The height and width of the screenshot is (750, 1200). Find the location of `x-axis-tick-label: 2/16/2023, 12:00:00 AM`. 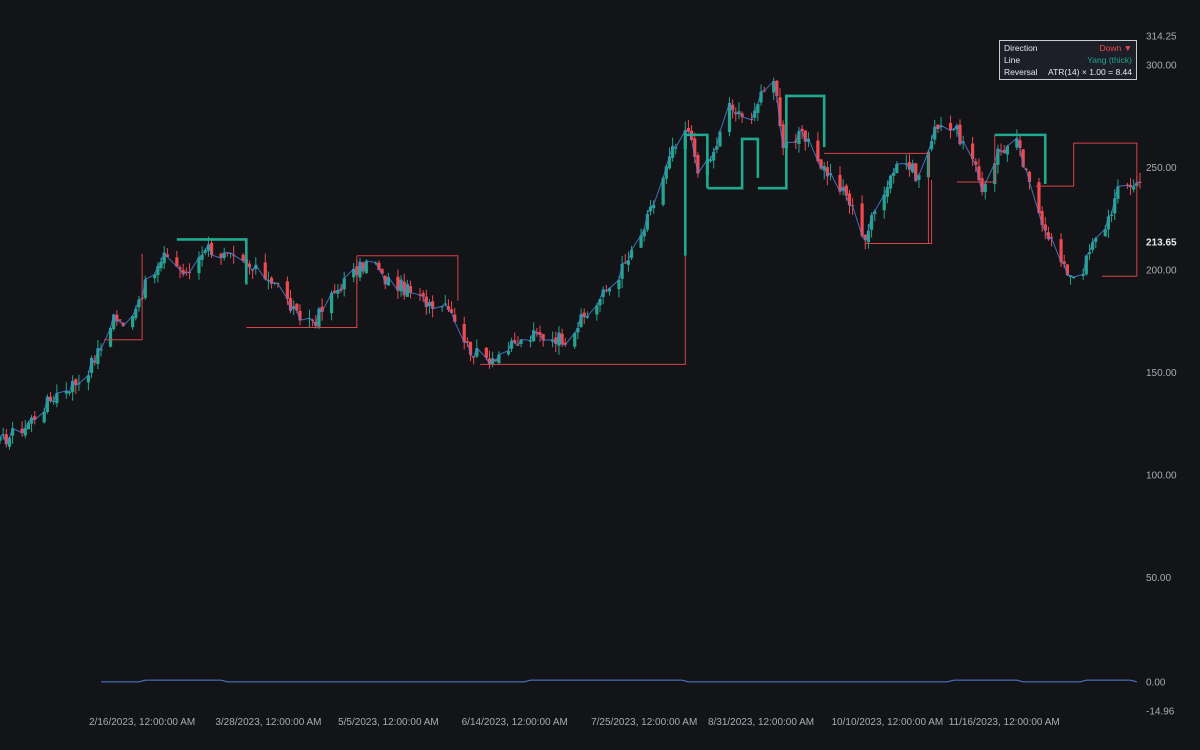

x-axis-tick-label: 2/16/2023, 12:00:00 AM is located at coordinates (142, 722).